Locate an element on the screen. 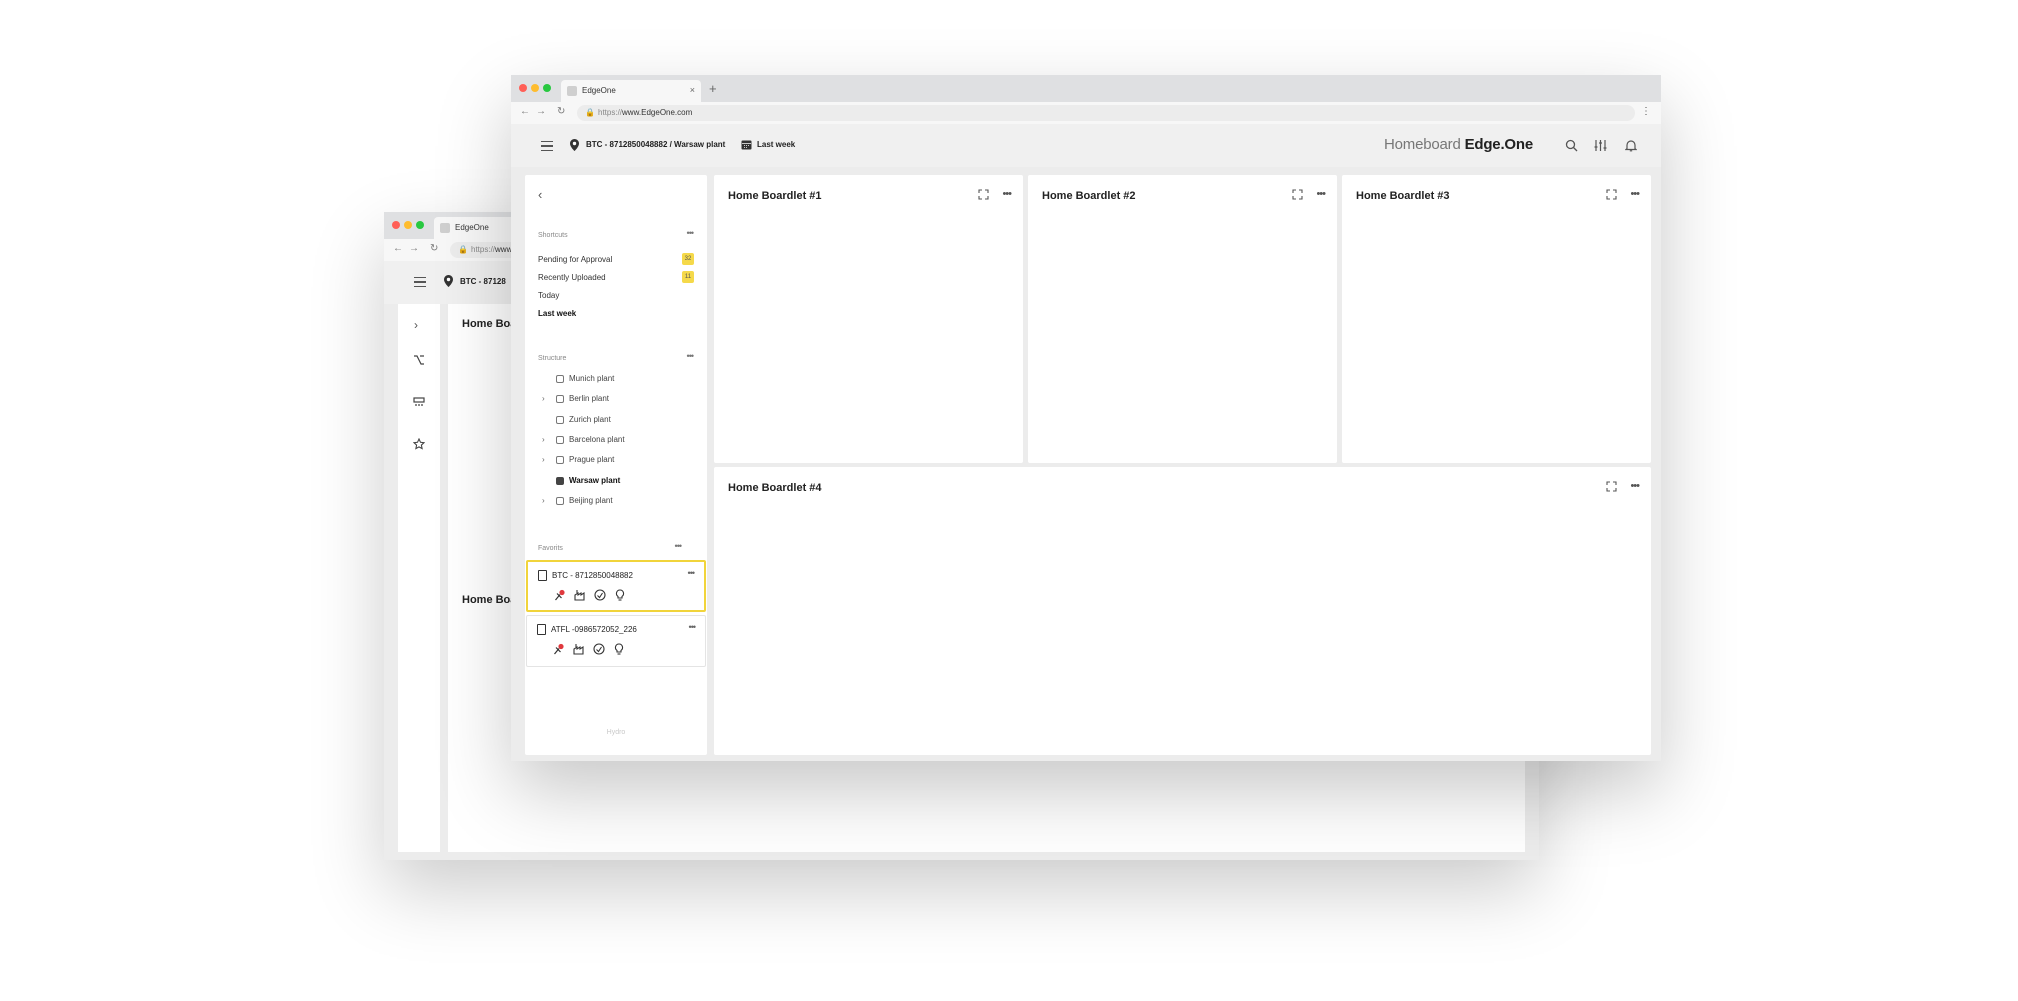 This screenshot has height=1001, width=2018. uploaded-count-badge: 11 is located at coordinates (688, 277).